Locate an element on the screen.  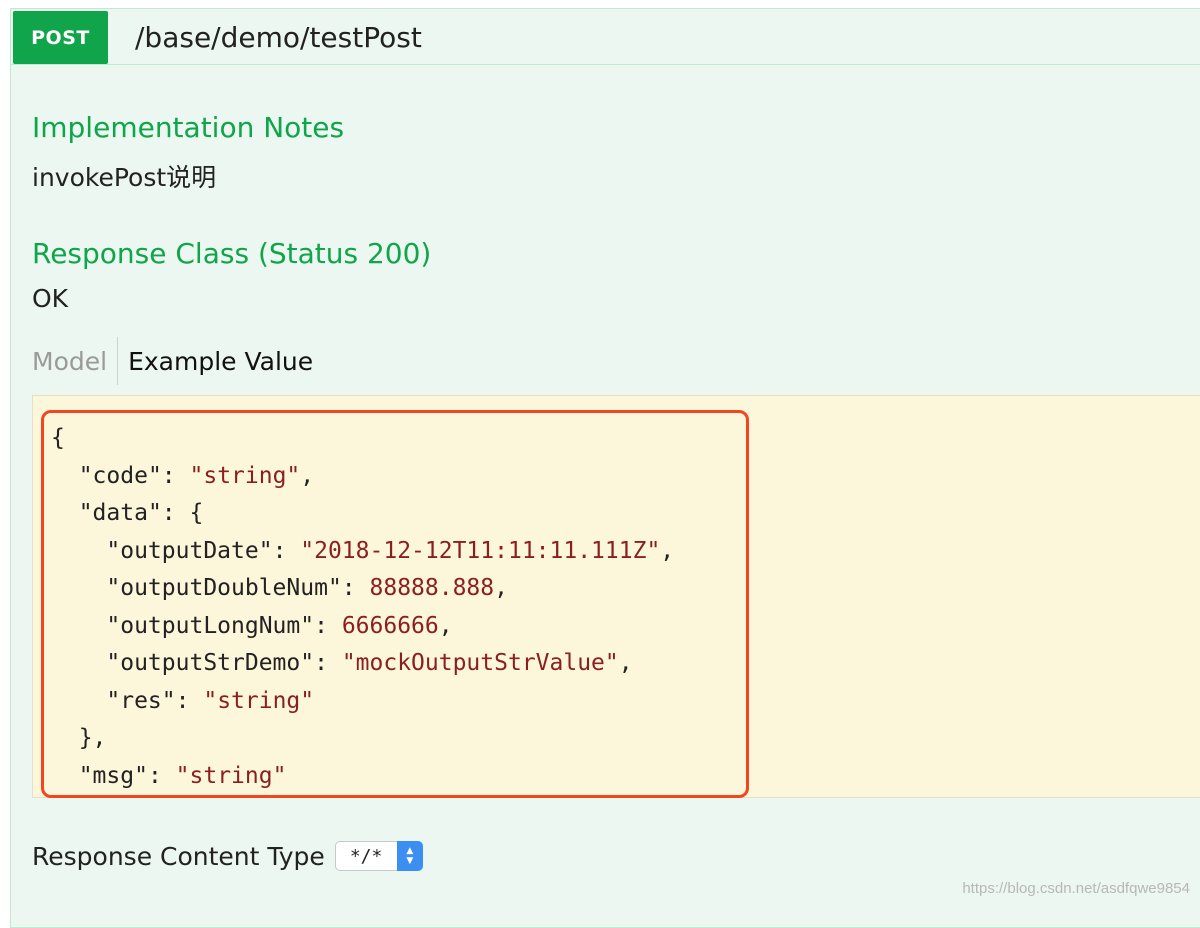
method-badge-post: POST is located at coordinates (60, 37).